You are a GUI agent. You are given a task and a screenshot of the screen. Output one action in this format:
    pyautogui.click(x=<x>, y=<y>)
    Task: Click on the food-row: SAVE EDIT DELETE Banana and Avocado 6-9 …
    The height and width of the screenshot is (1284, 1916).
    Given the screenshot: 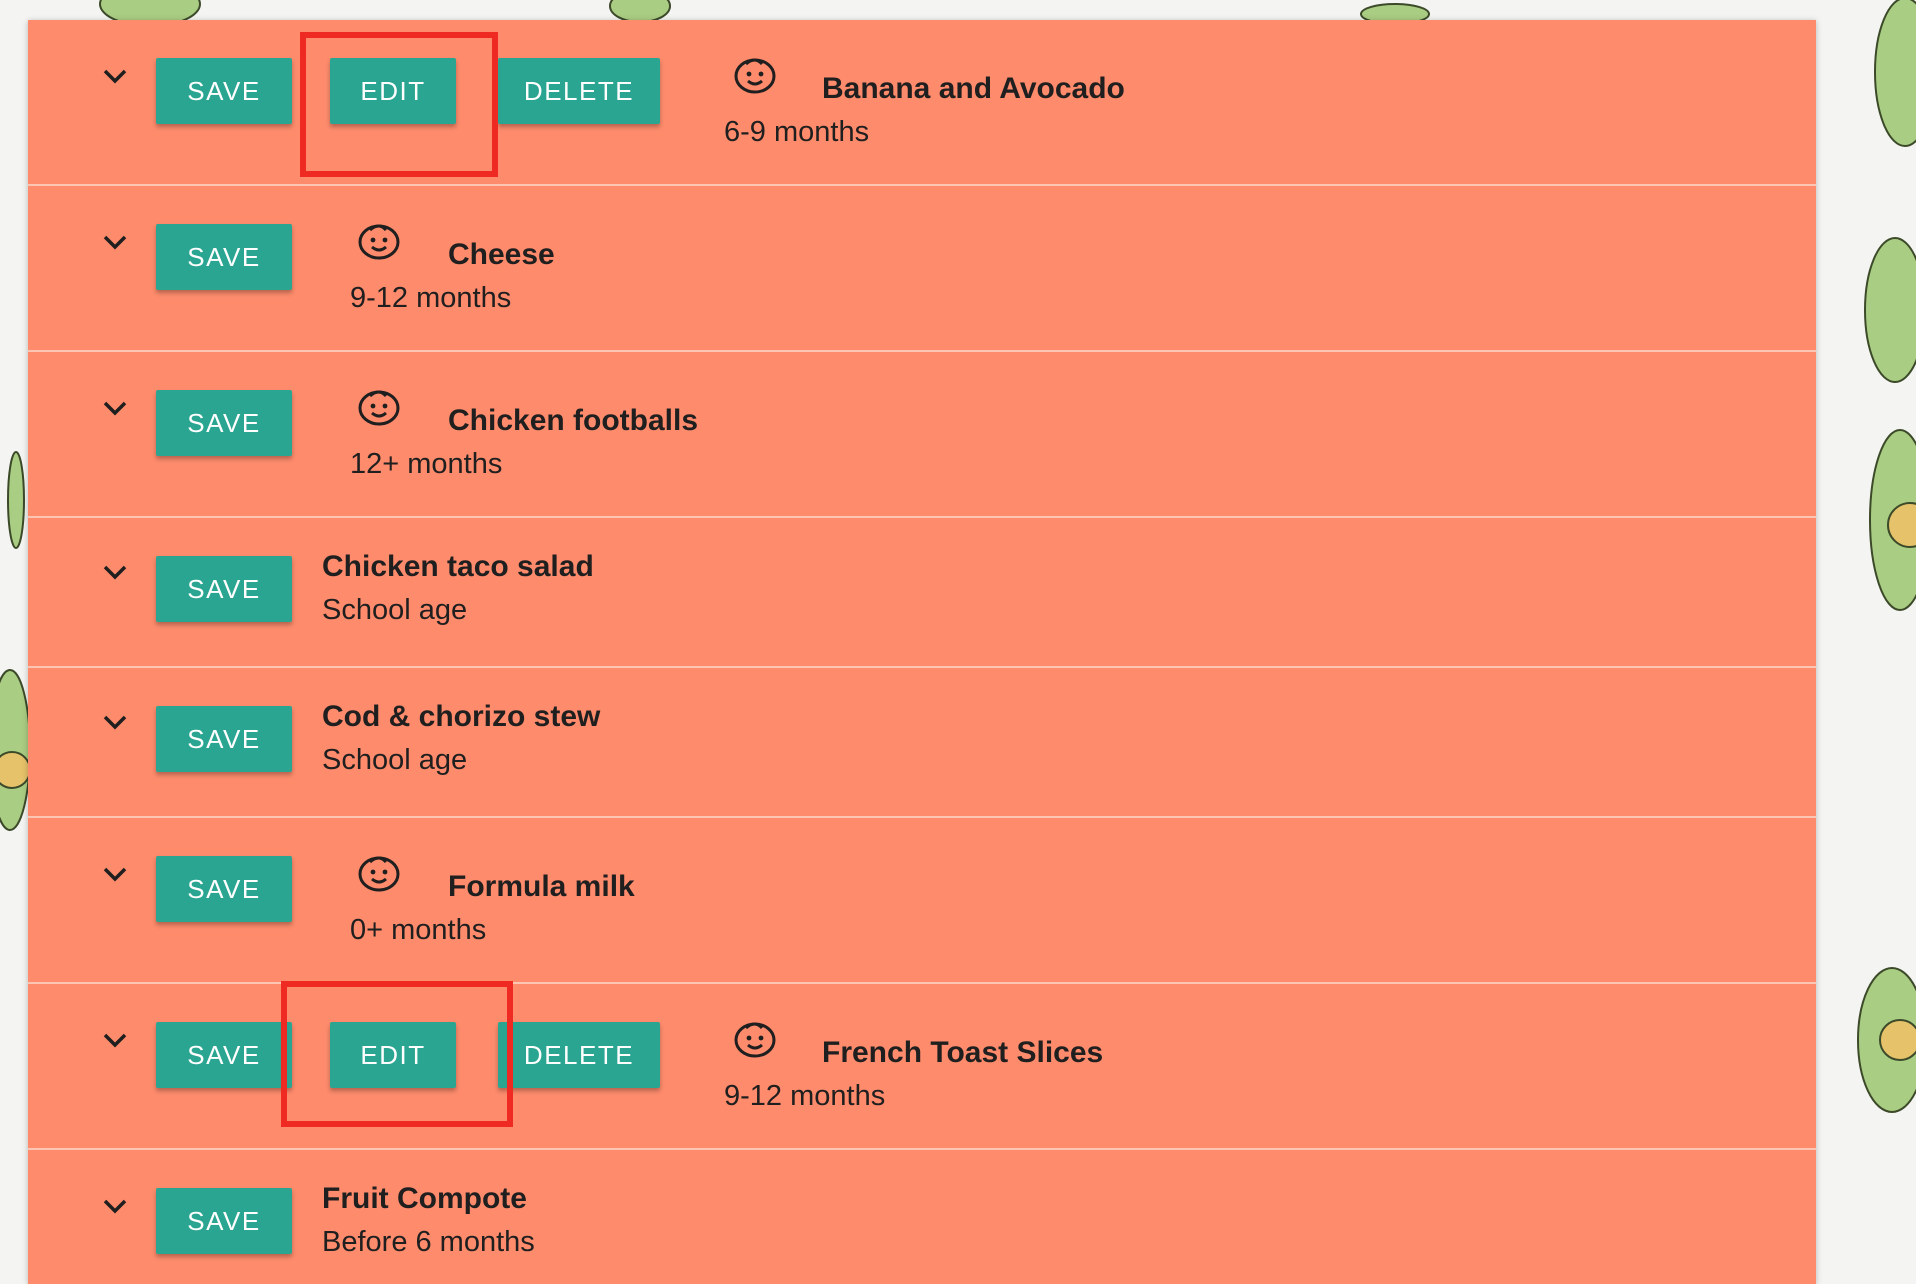 What is the action you would take?
    pyautogui.click(x=922, y=103)
    